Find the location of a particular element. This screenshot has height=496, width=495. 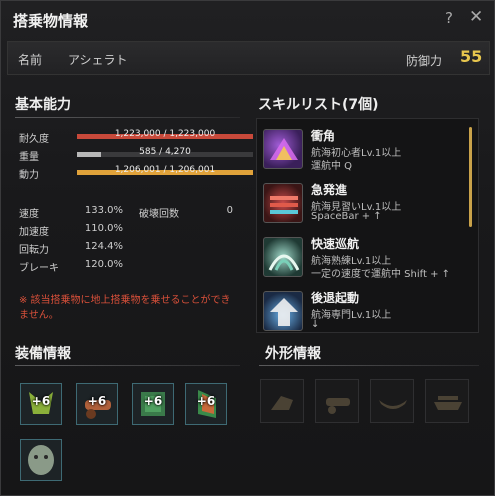

skill-item: 後退起動 航海専門Lv.1以上 ↓ is located at coordinates (365, 310).